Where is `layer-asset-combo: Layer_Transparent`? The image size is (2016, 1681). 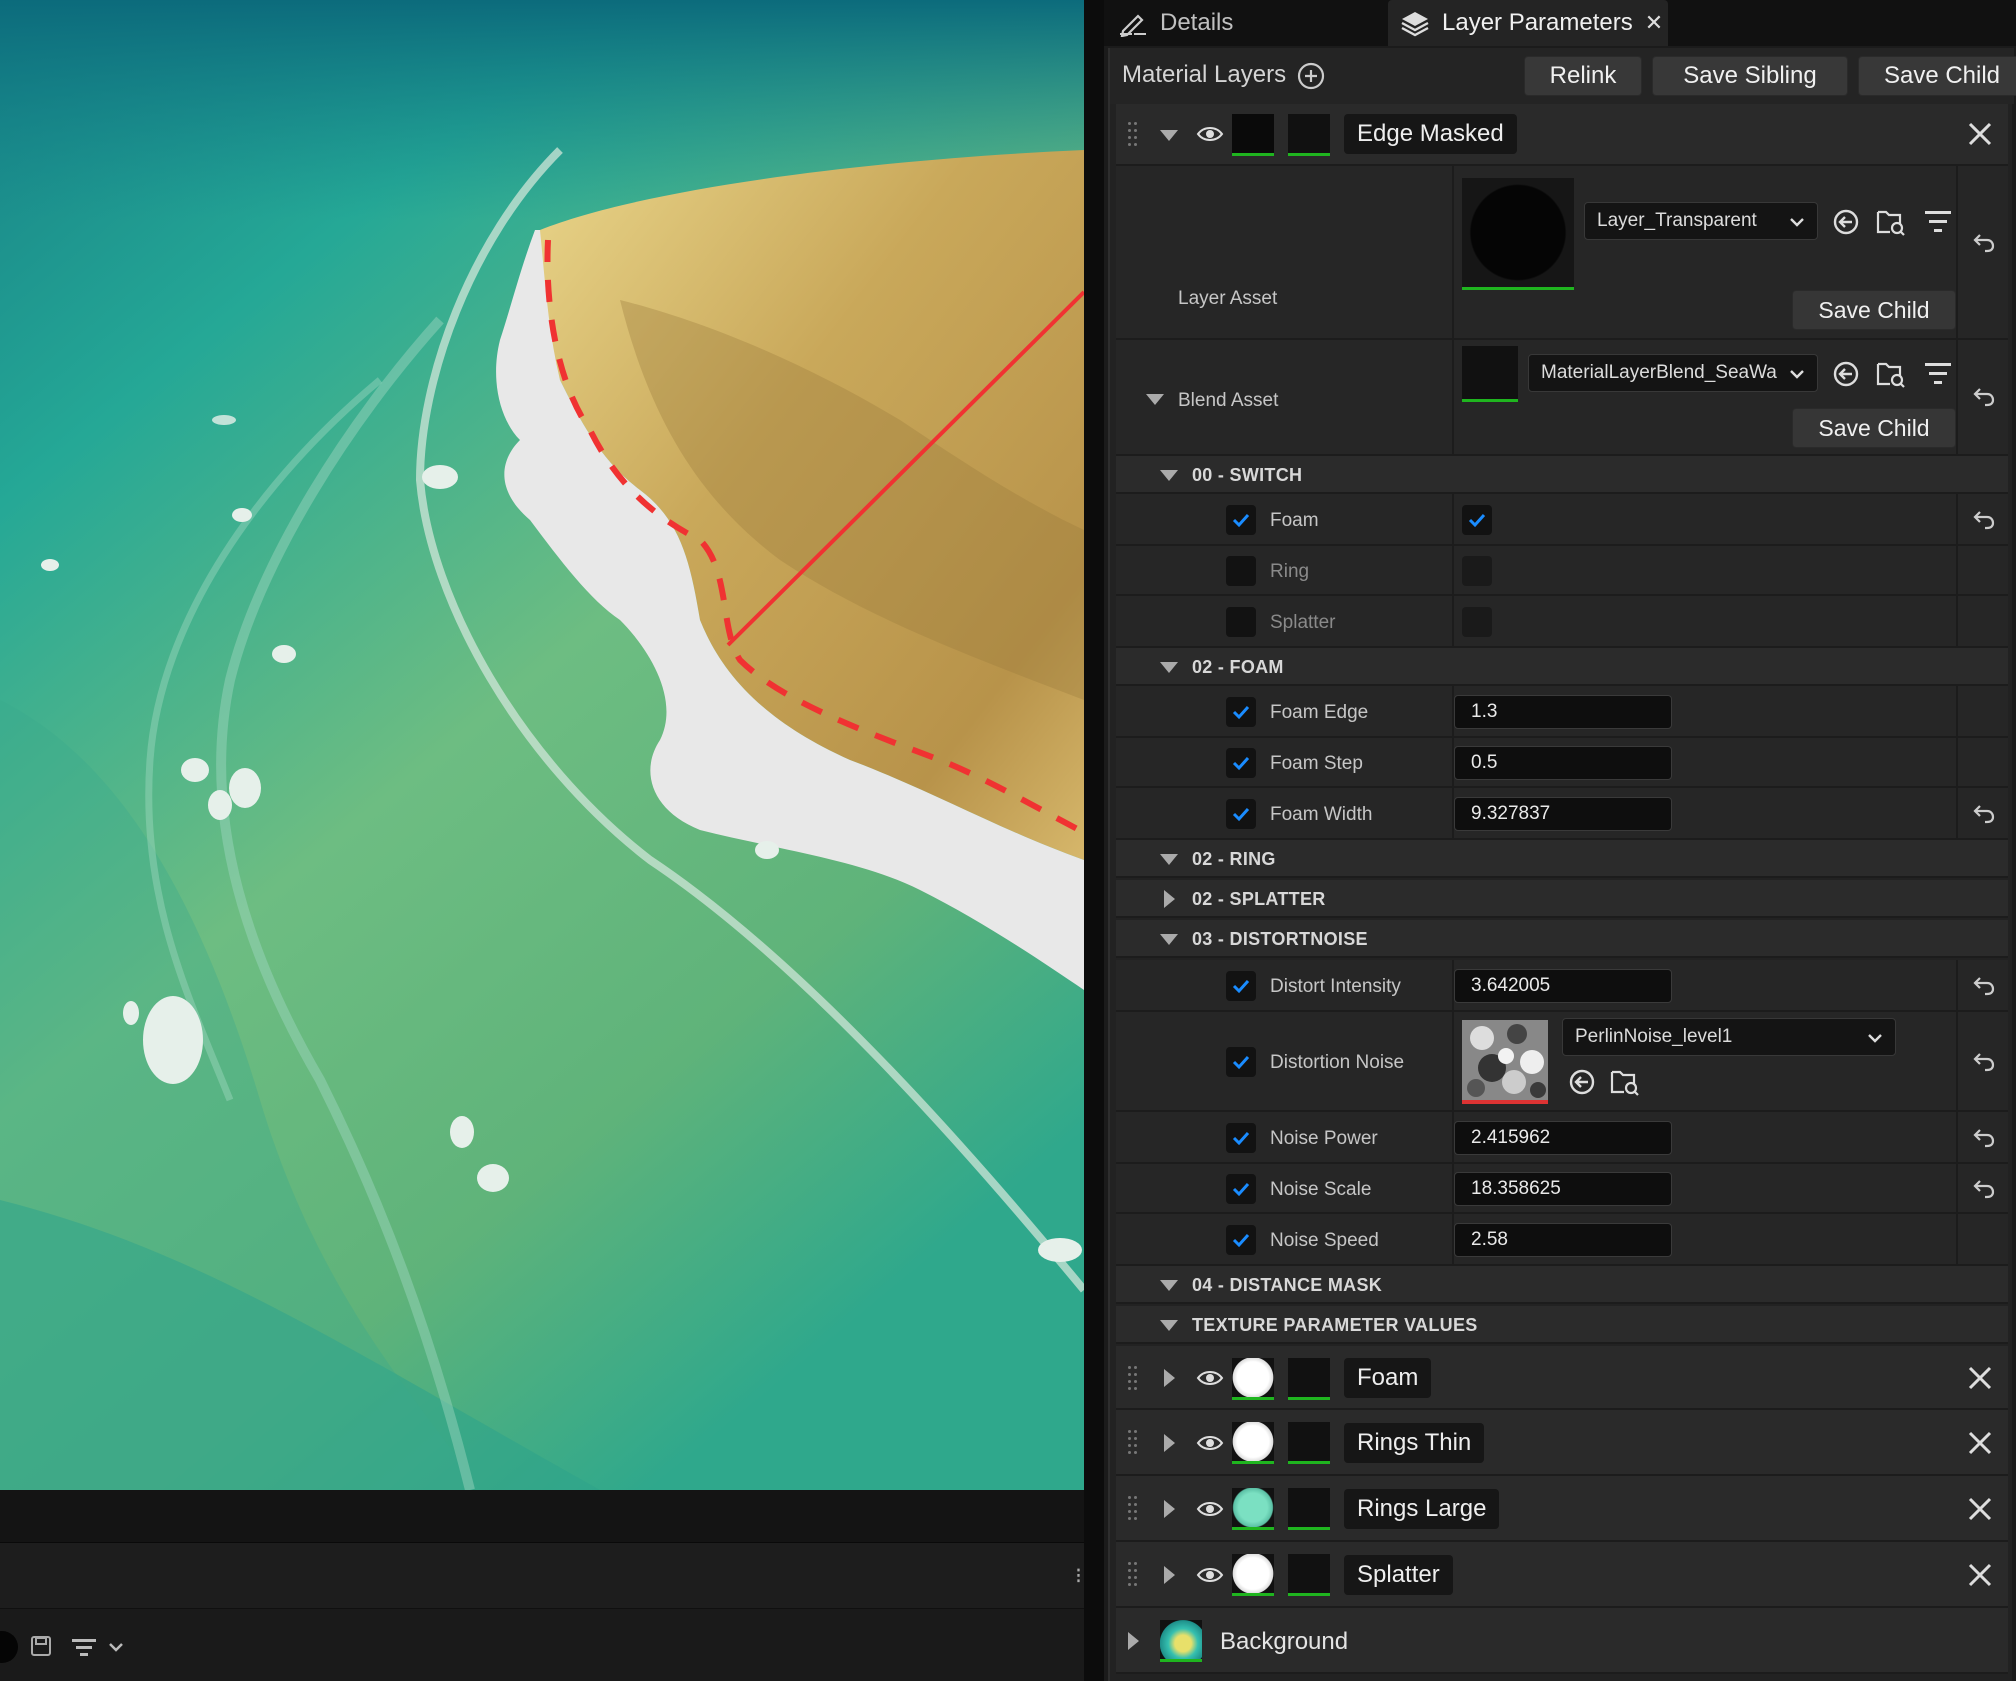
layer-asset-combo: Layer_Transparent is located at coordinates (1701, 221).